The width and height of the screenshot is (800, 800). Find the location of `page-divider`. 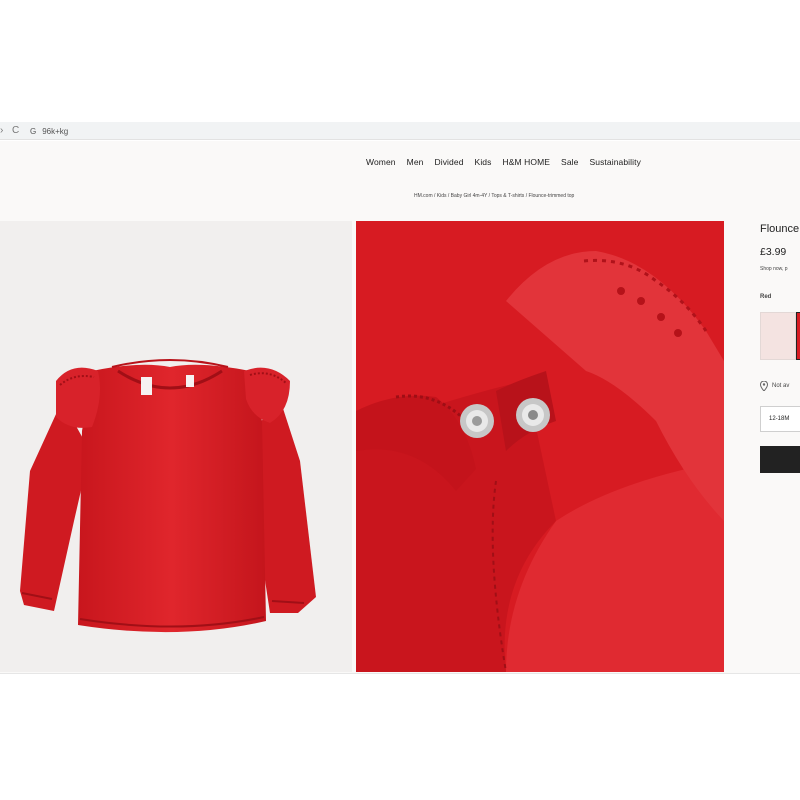

page-divider is located at coordinates (400, 673).